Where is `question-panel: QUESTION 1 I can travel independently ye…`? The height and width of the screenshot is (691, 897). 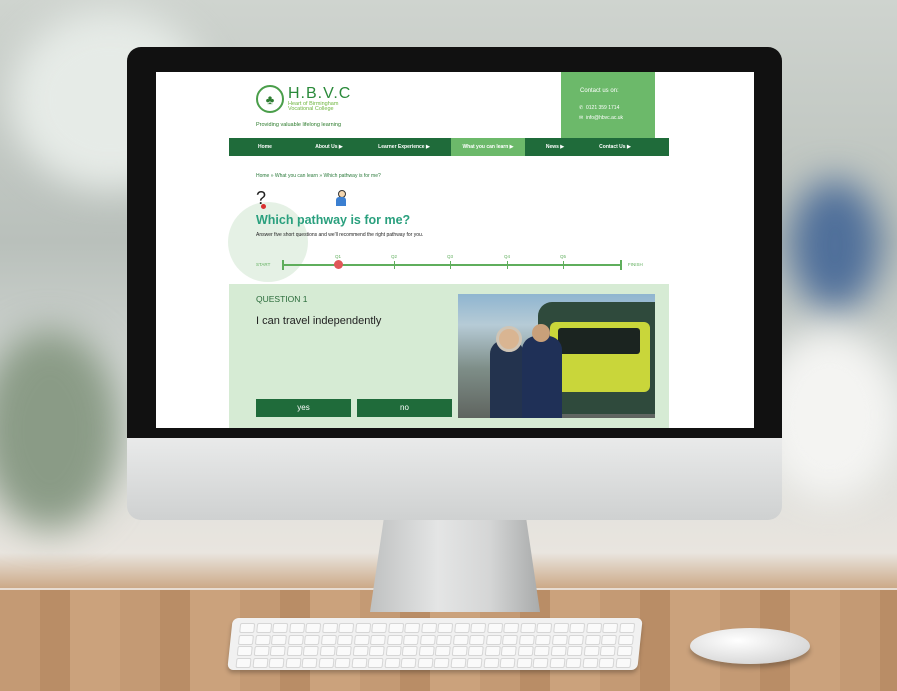 question-panel: QUESTION 1 I can travel independently ye… is located at coordinates (449, 356).